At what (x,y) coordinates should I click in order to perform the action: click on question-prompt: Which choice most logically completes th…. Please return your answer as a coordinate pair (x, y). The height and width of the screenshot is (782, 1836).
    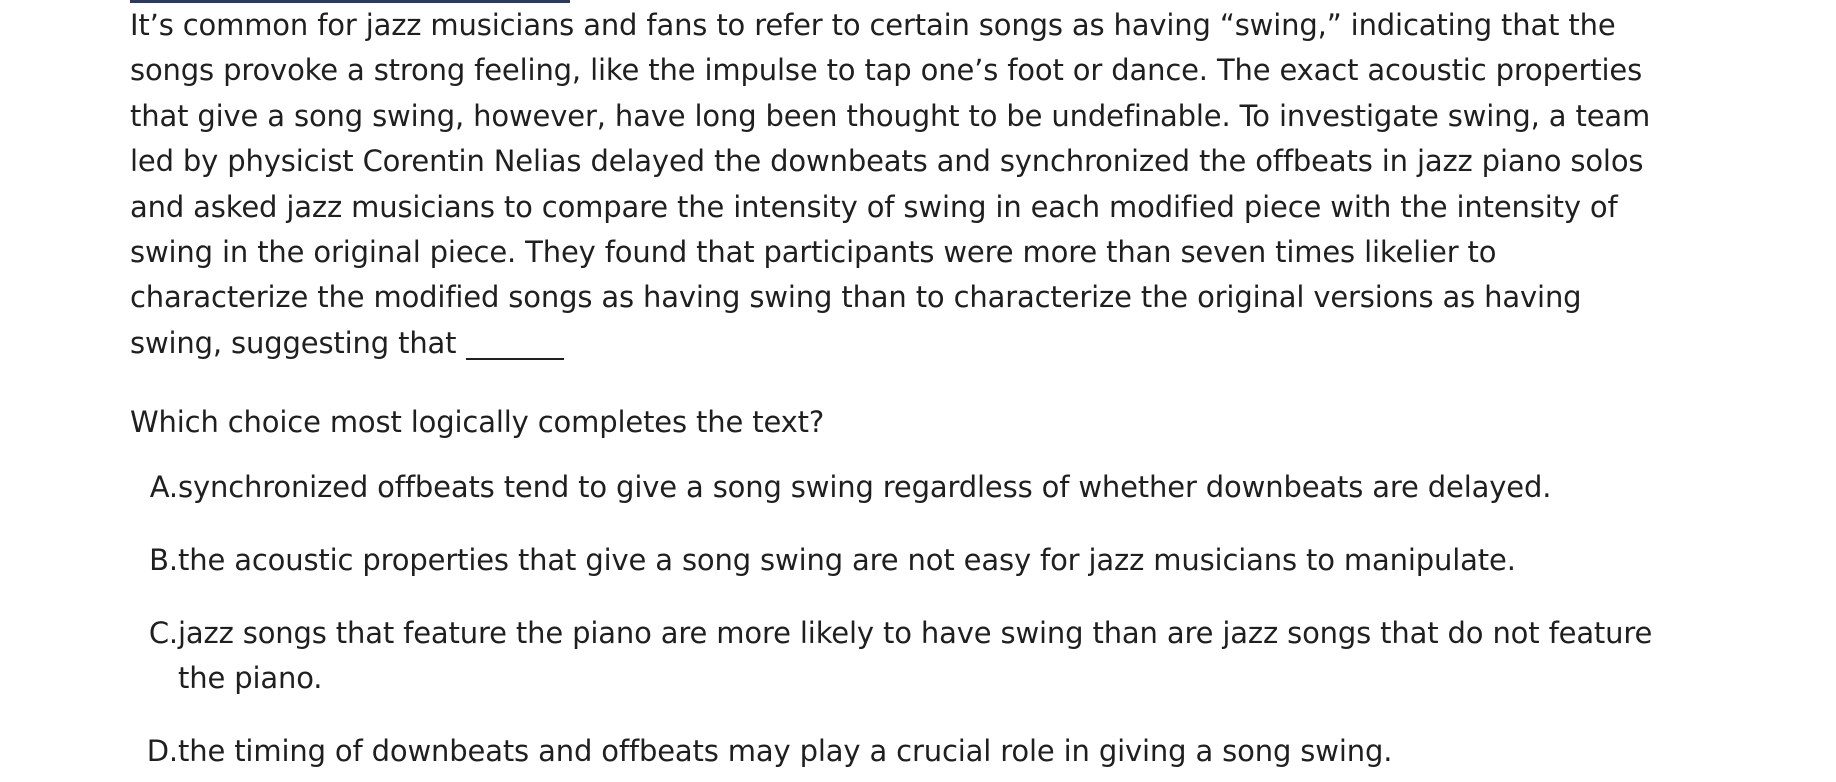
    Looking at the image, I should click on (477, 422).